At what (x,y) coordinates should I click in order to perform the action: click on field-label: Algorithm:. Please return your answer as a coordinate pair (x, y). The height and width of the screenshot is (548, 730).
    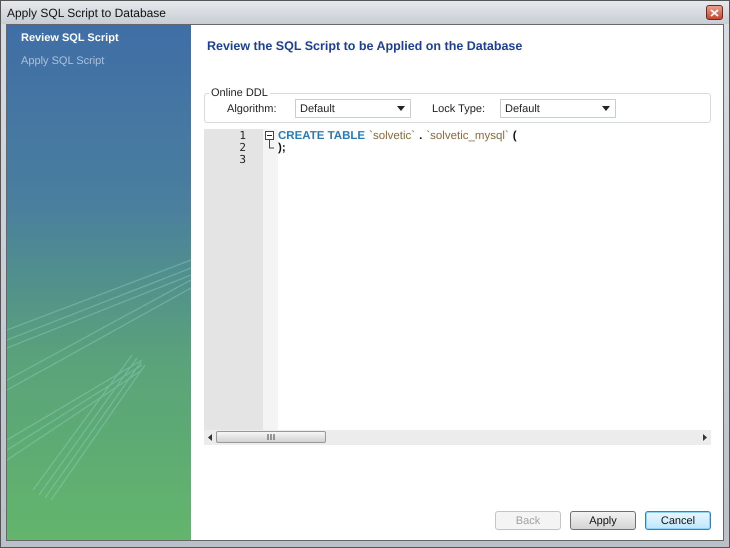
    Looking at the image, I should click on (252, 108).